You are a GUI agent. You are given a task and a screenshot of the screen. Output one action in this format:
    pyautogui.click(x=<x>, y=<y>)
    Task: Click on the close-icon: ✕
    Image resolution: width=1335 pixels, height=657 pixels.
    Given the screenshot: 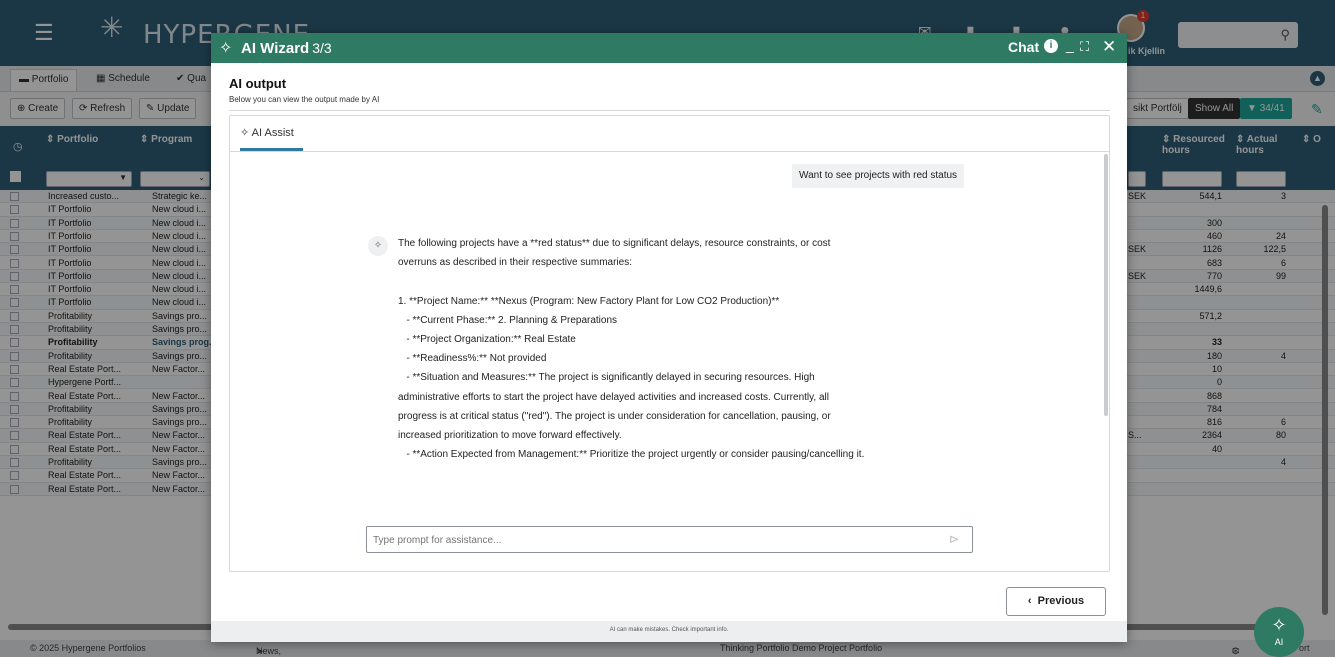 What is the action you would take?
    pyautogui.click(x=1109, y=47)
    